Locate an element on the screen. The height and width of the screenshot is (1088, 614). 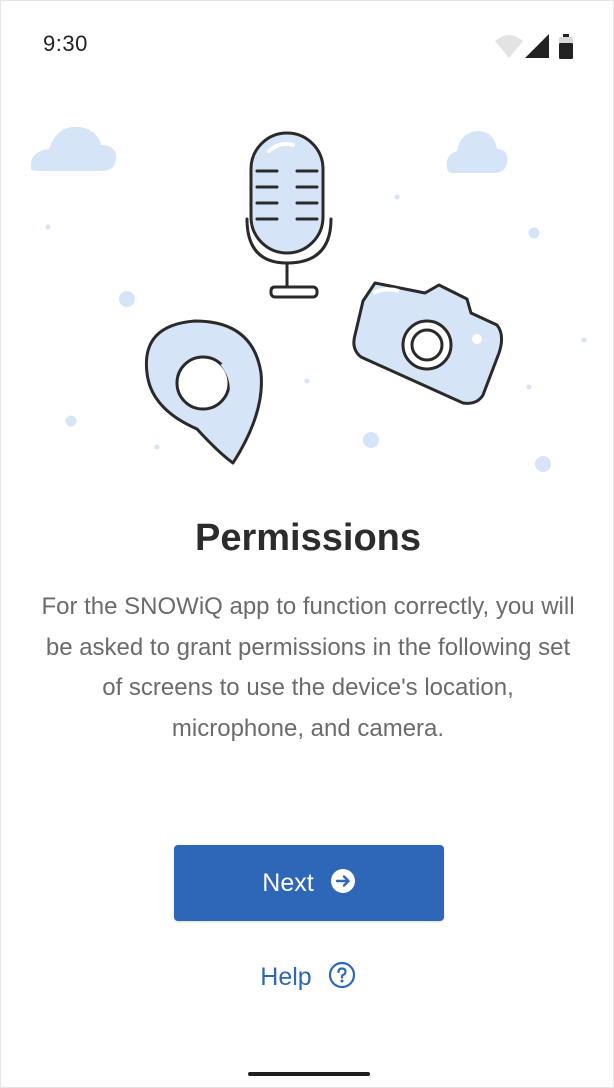
home-indicator is located at coordinates (309, 1074).